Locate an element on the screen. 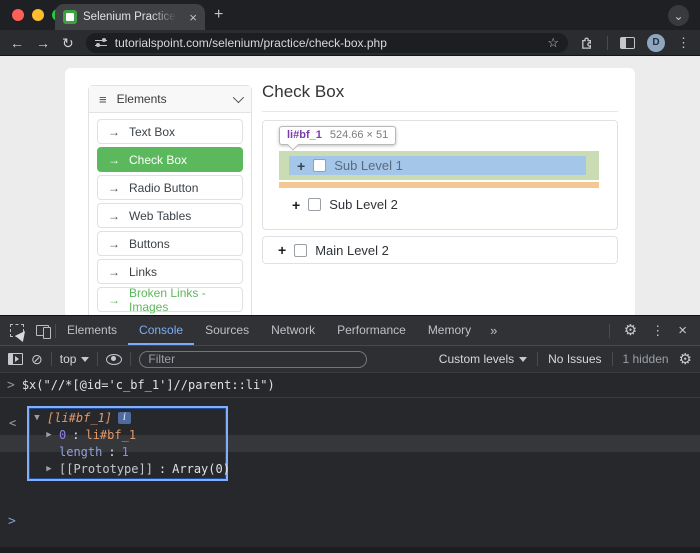 The image size is (700, 553). tutorialspoint-favicon-icon is located at coordinates (70, 17).